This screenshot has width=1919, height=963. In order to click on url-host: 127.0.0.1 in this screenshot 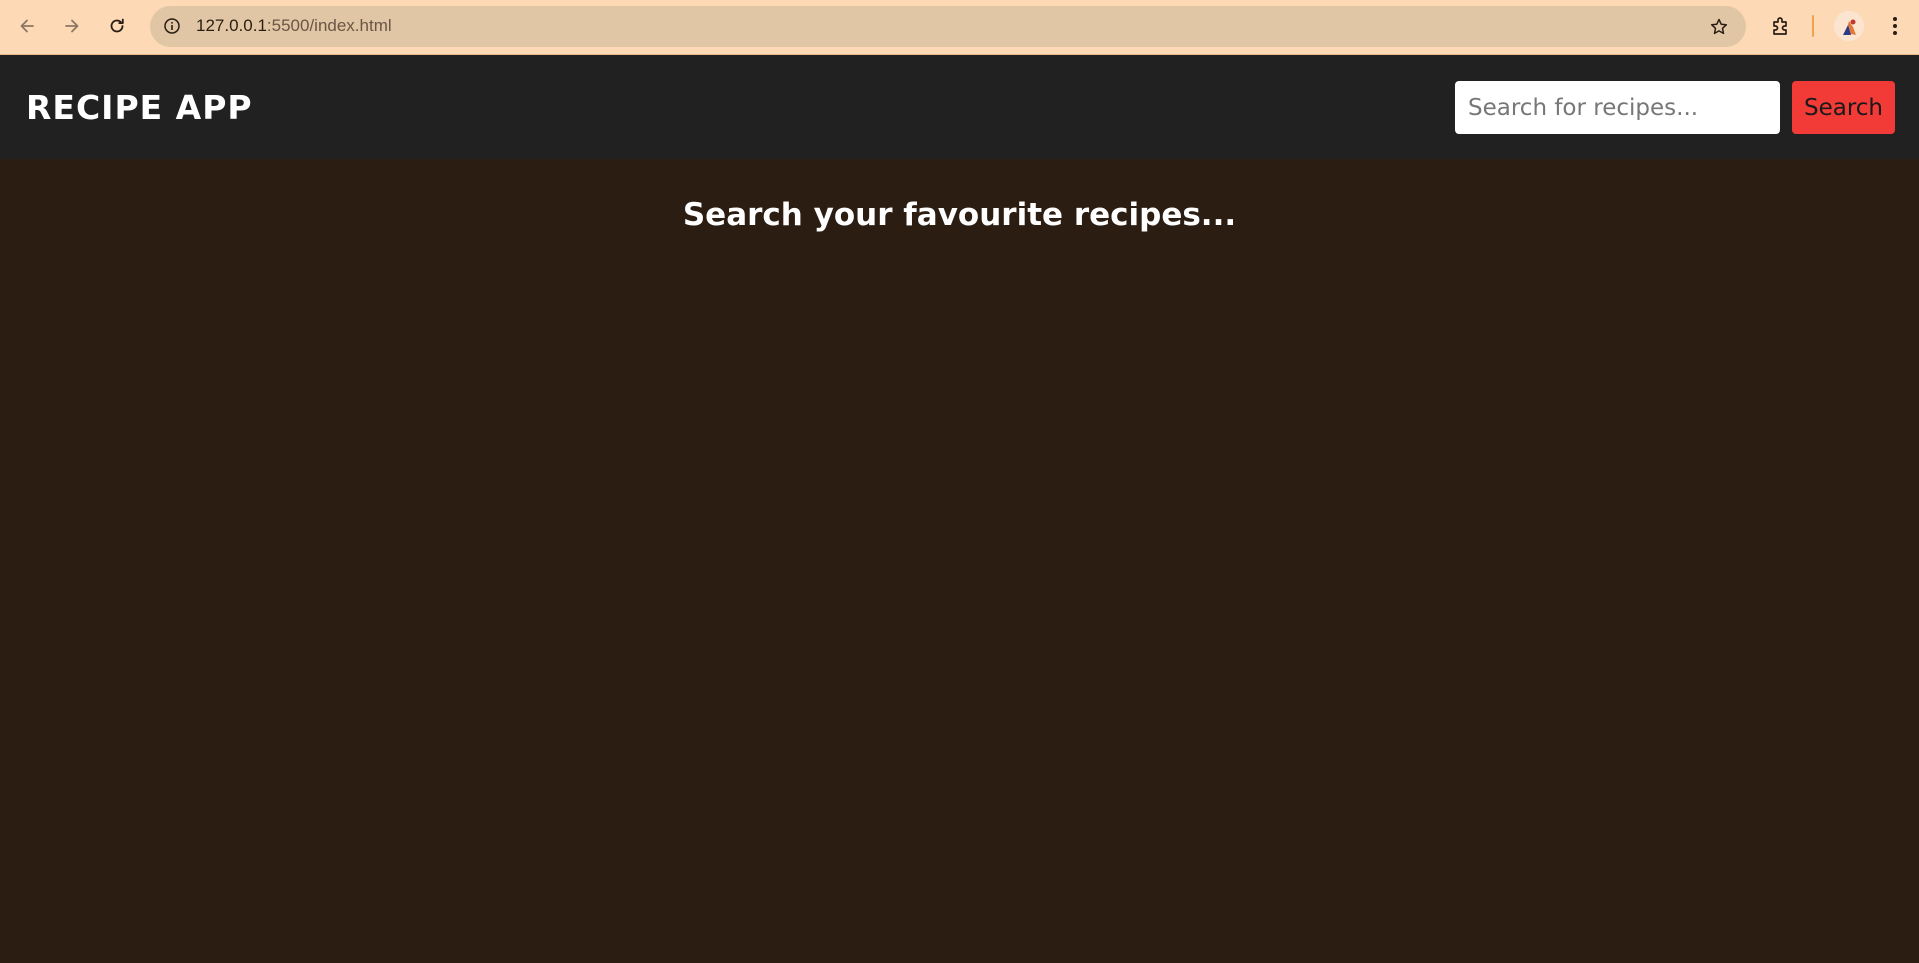, I will do `click(231, 25)`.